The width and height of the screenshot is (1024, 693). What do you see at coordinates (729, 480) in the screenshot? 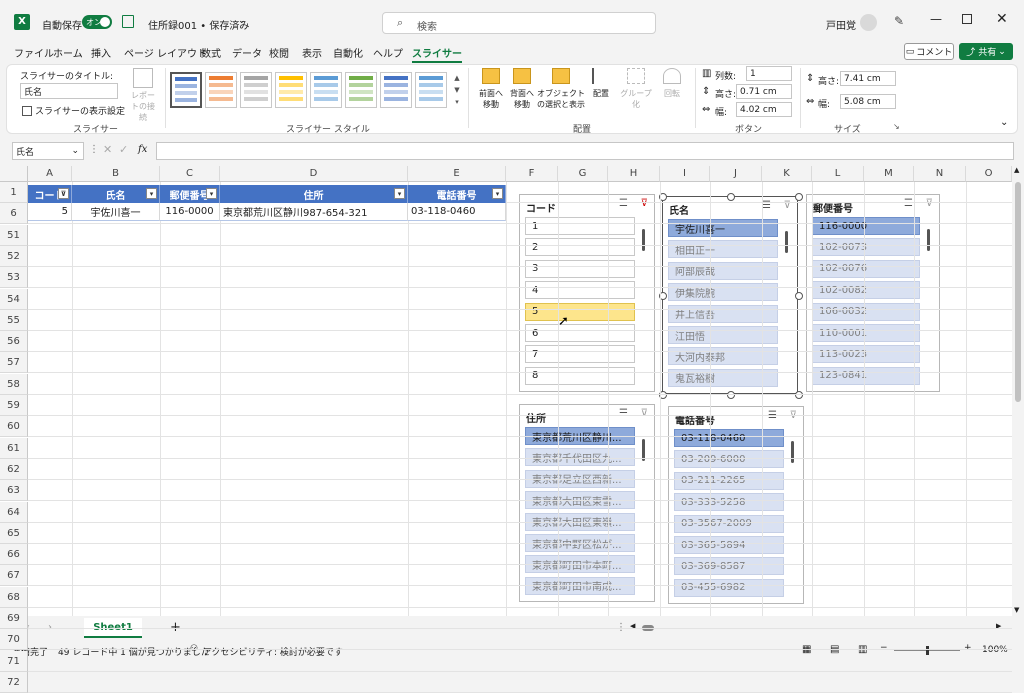
I see `slicer-item: 03-211-2265` at bounding box center [729, 480].